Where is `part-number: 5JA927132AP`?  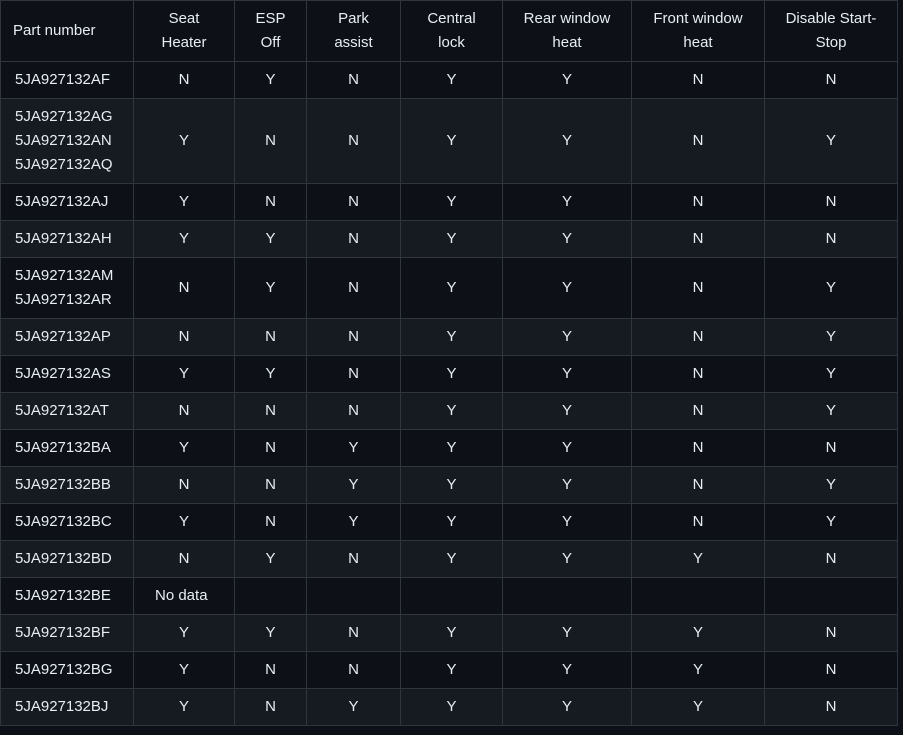
part-number: 5JA927132AP is located at coordinates (63, 336).